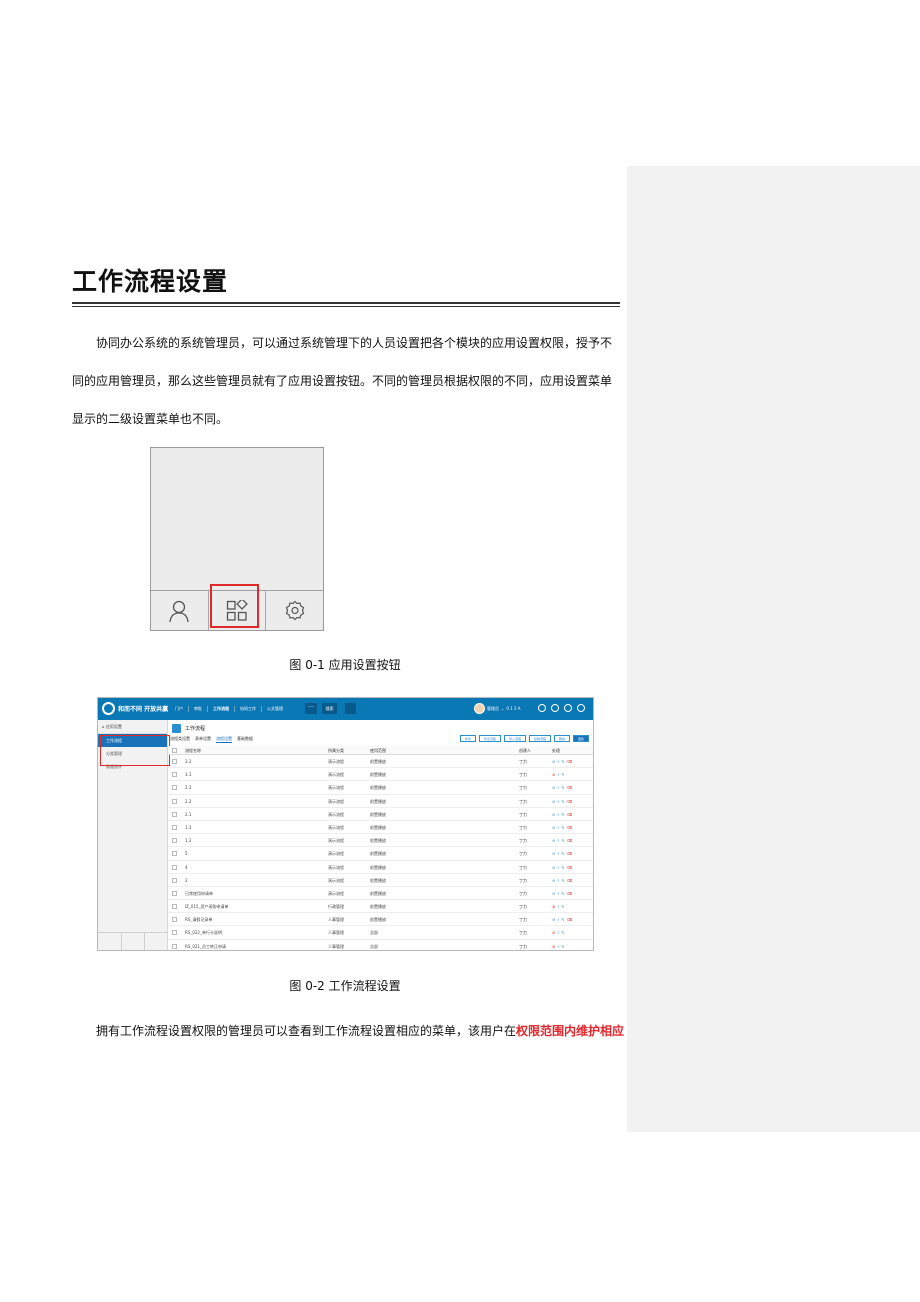 The width and height of the screenshot is (920, 1302). What do you see at coordinates (539, 738) in the screenshot?
I see `action-button: 复制流程` at bounding box center [539, 738].